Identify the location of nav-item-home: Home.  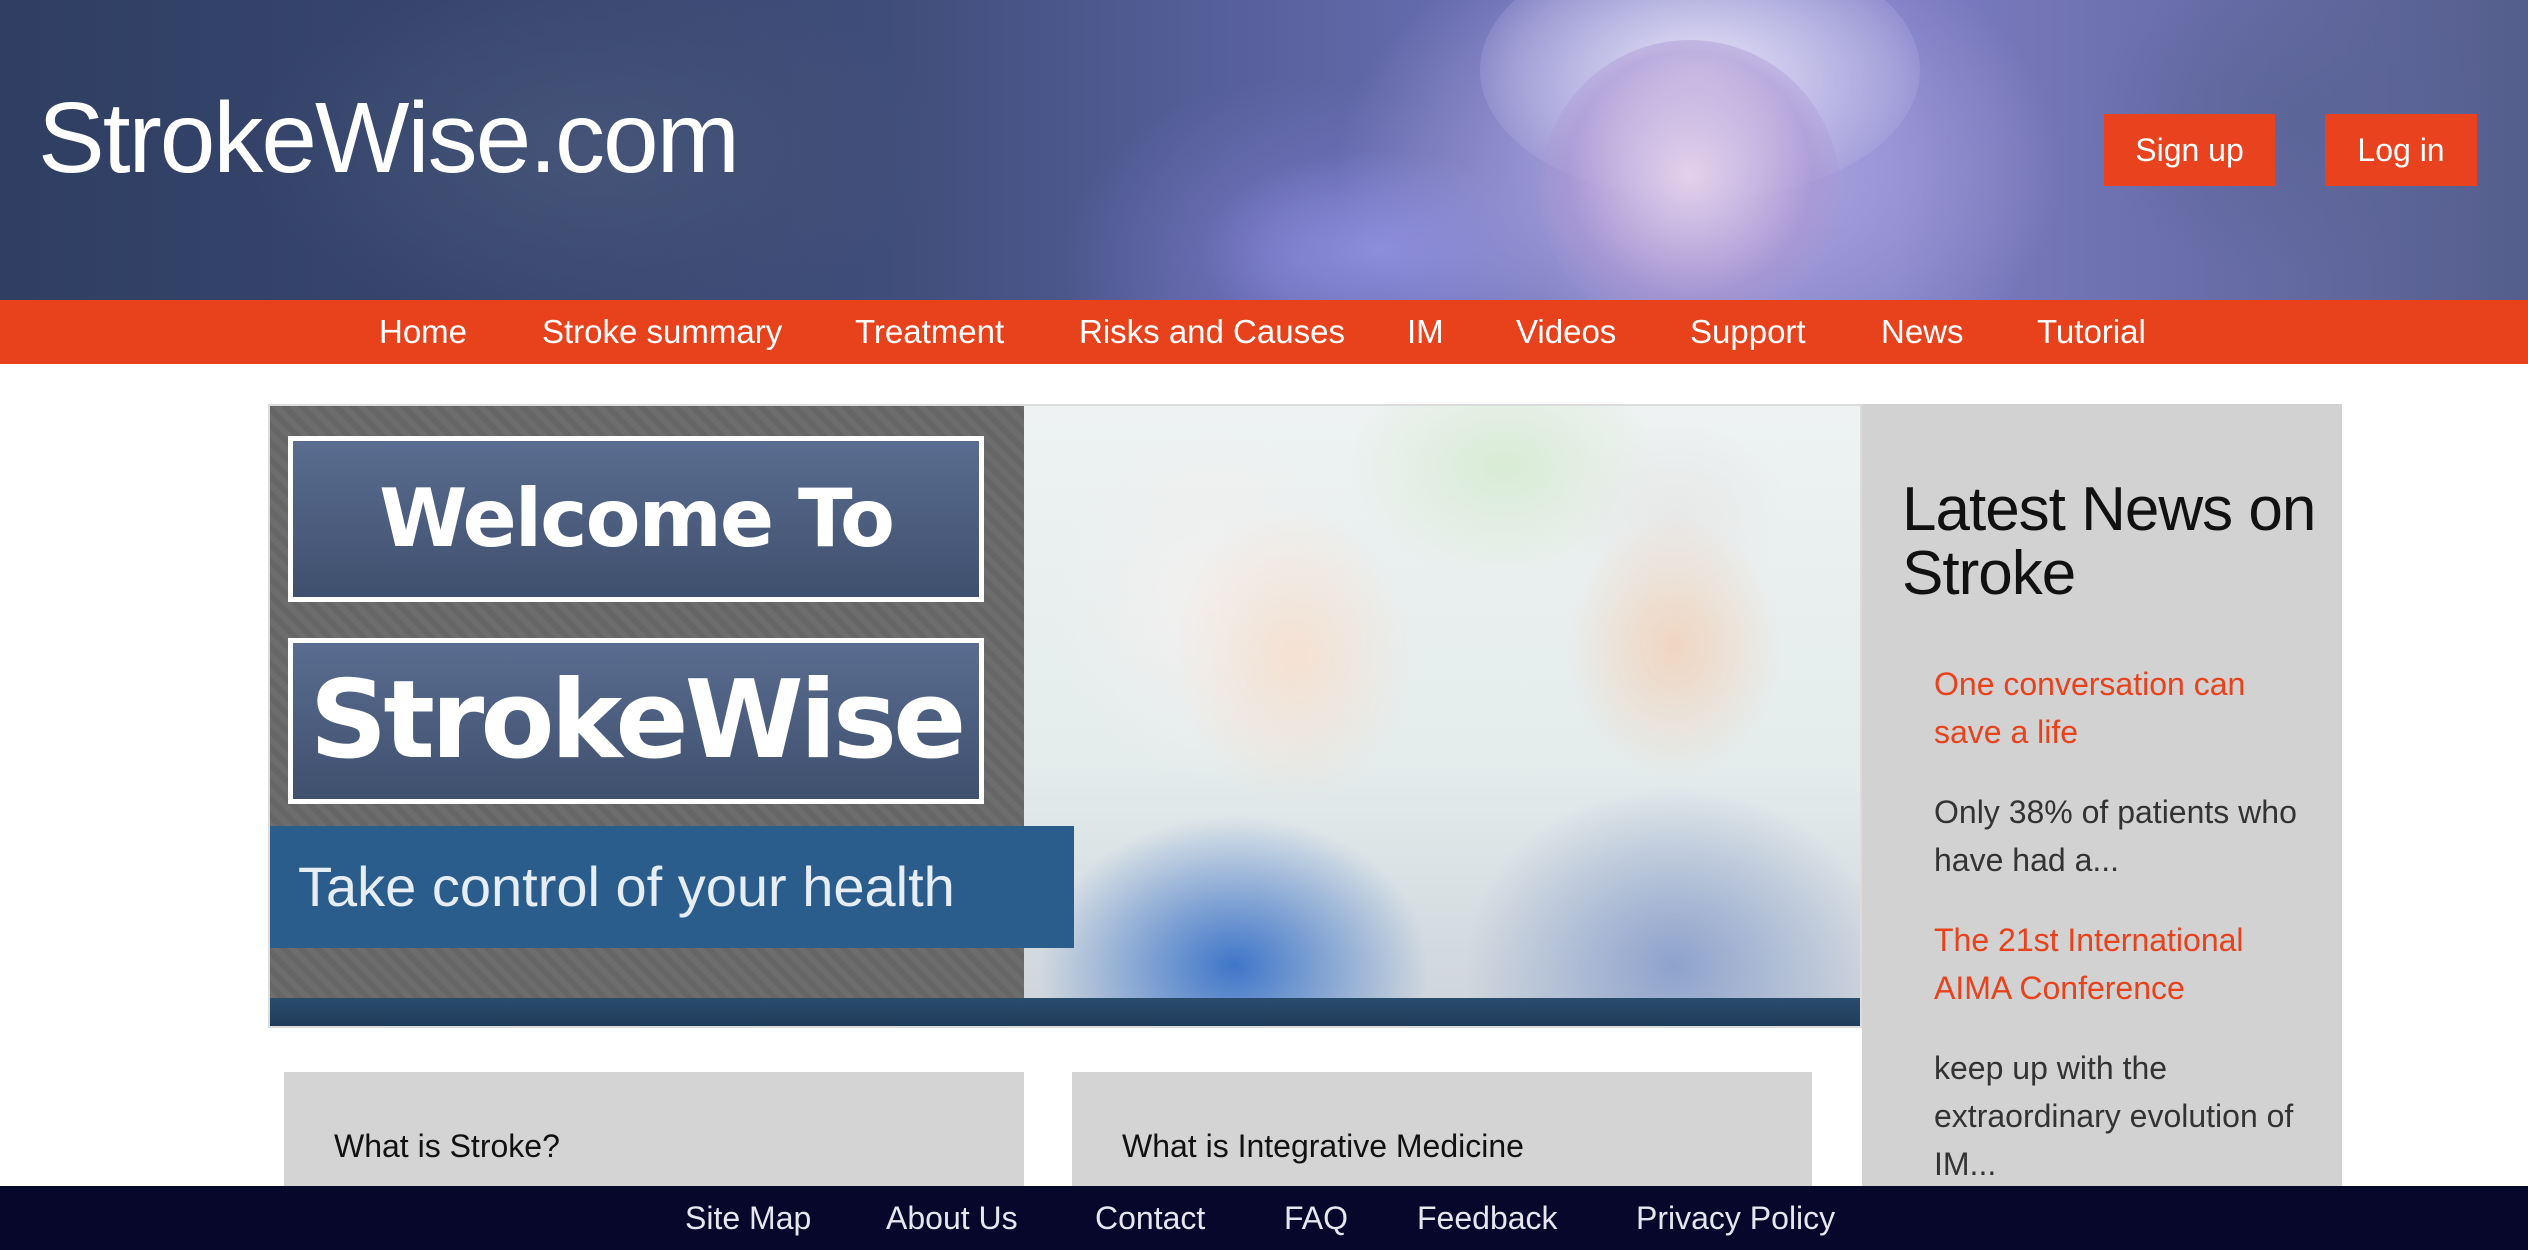
(423, 332).